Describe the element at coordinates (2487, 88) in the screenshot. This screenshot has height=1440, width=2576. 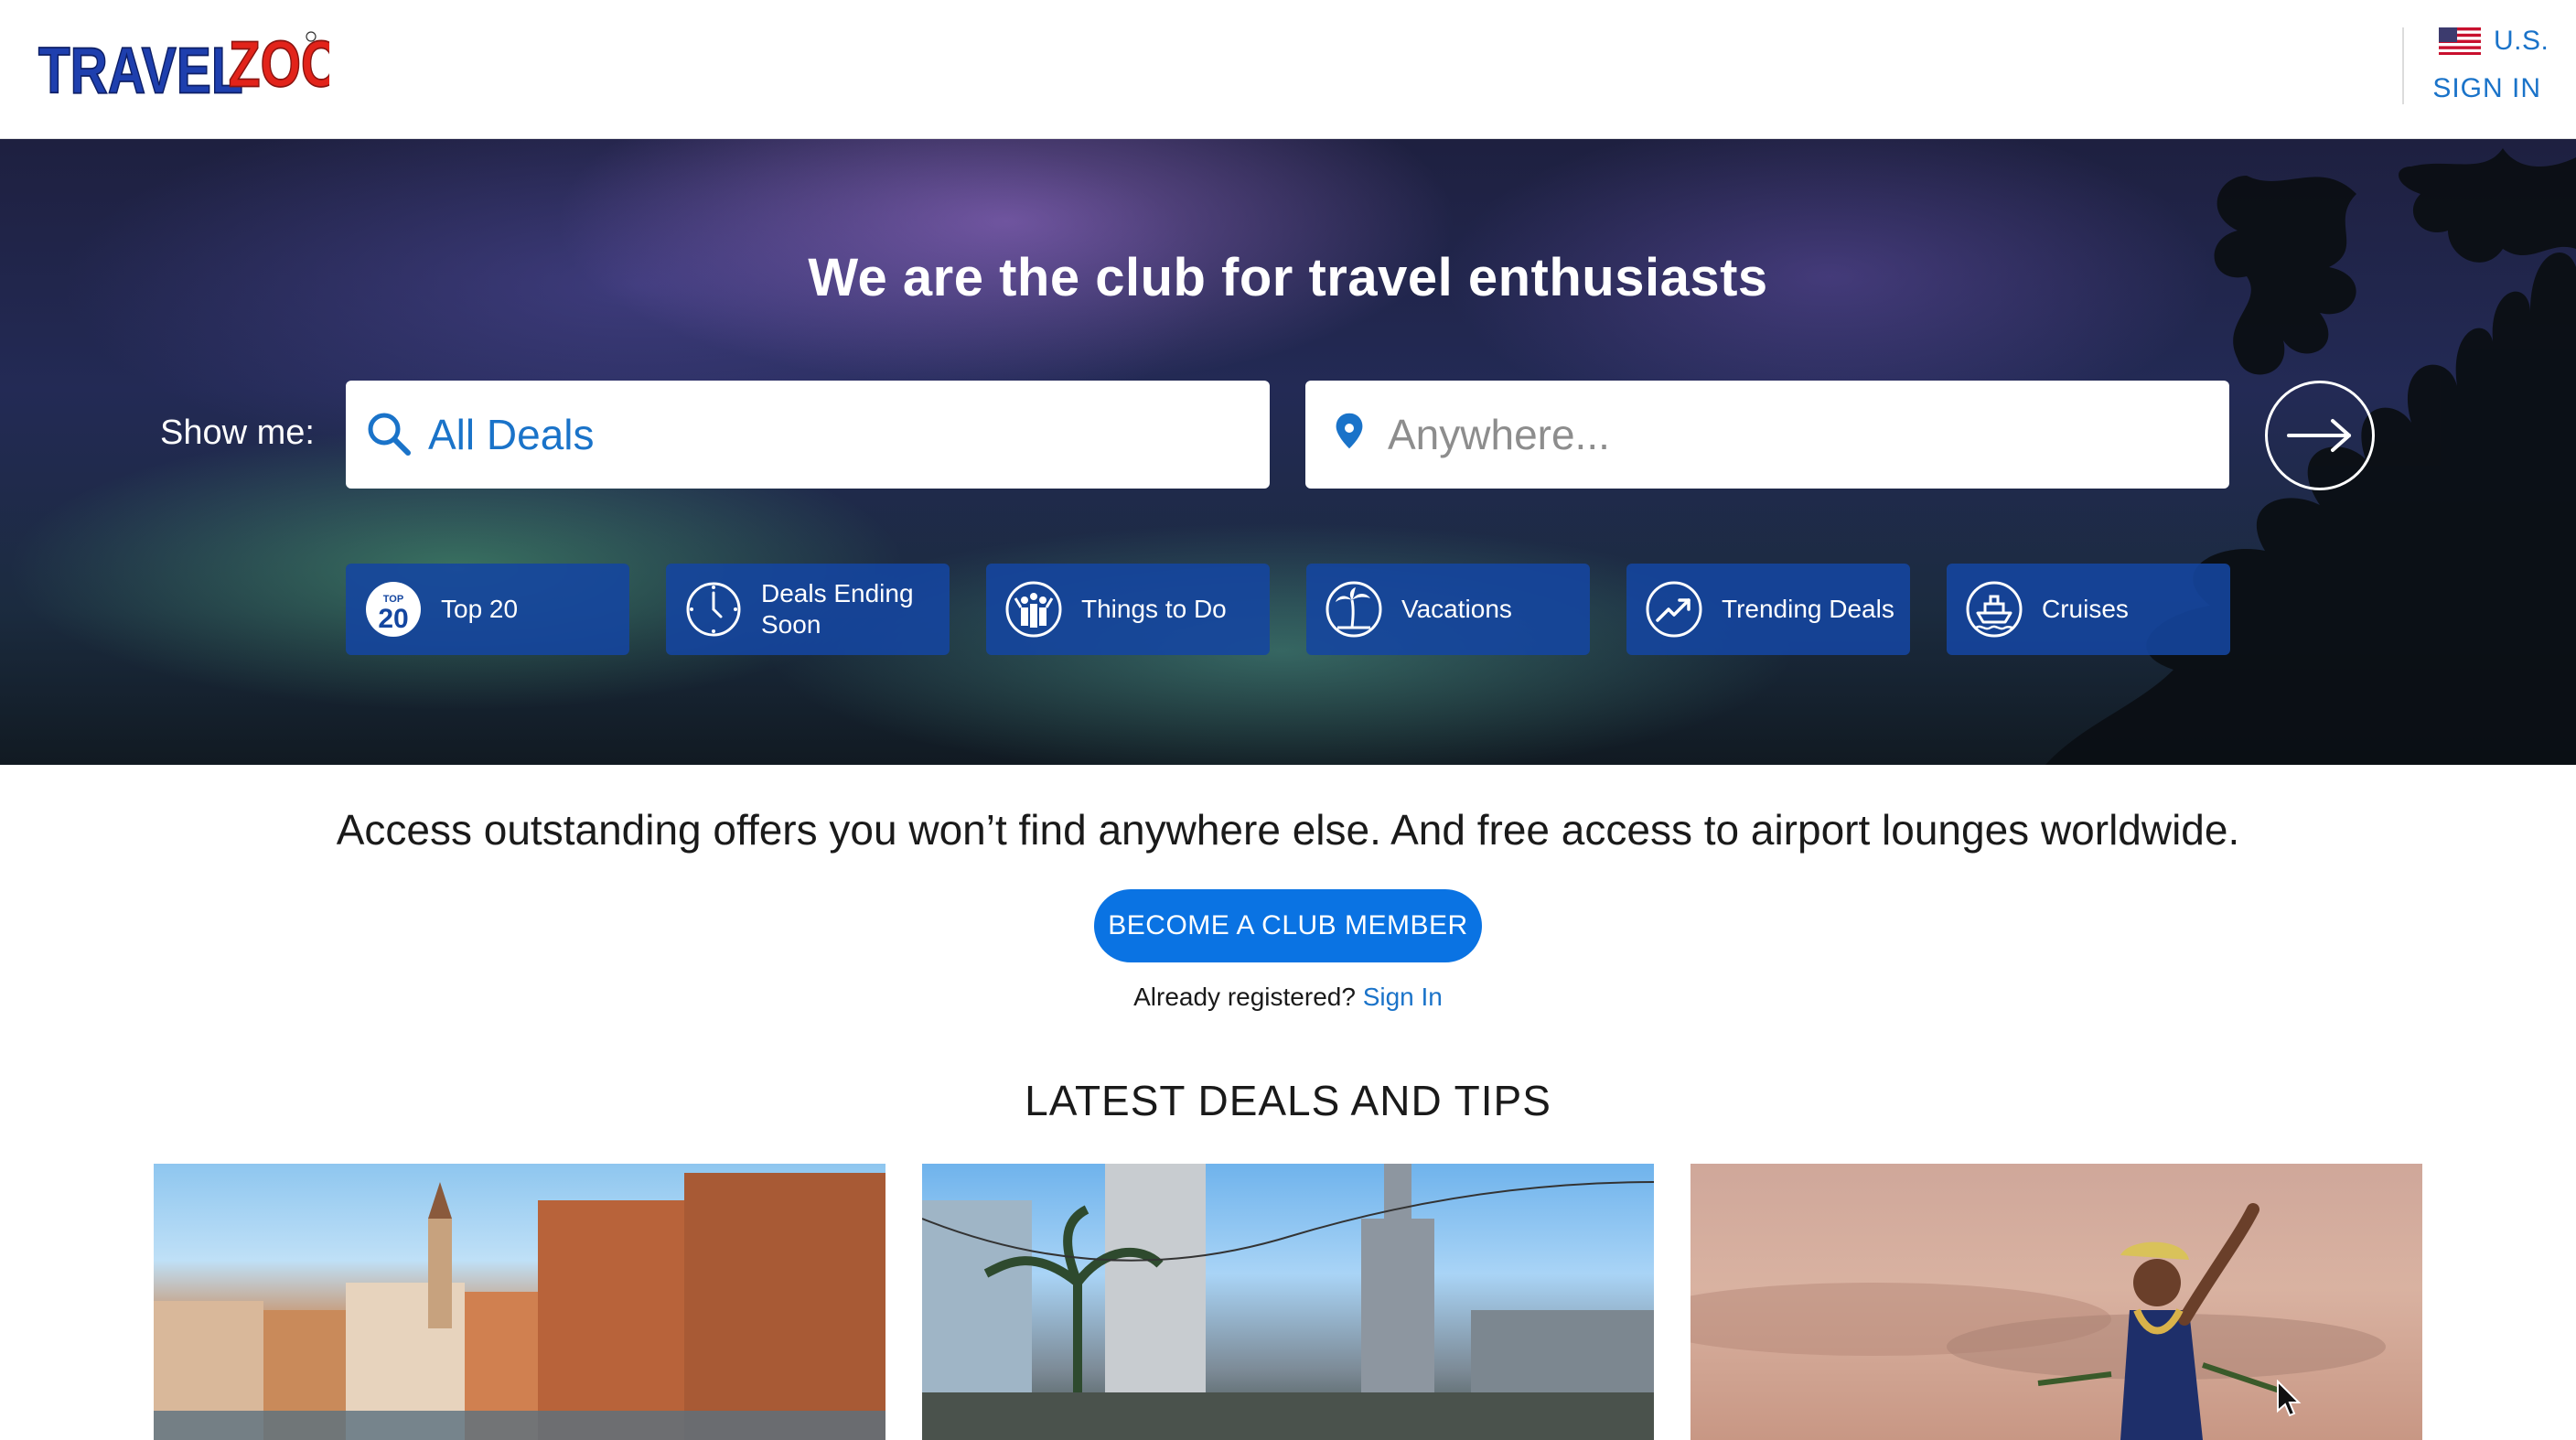
I see `sign-in-link: SIGN IN` at that location.